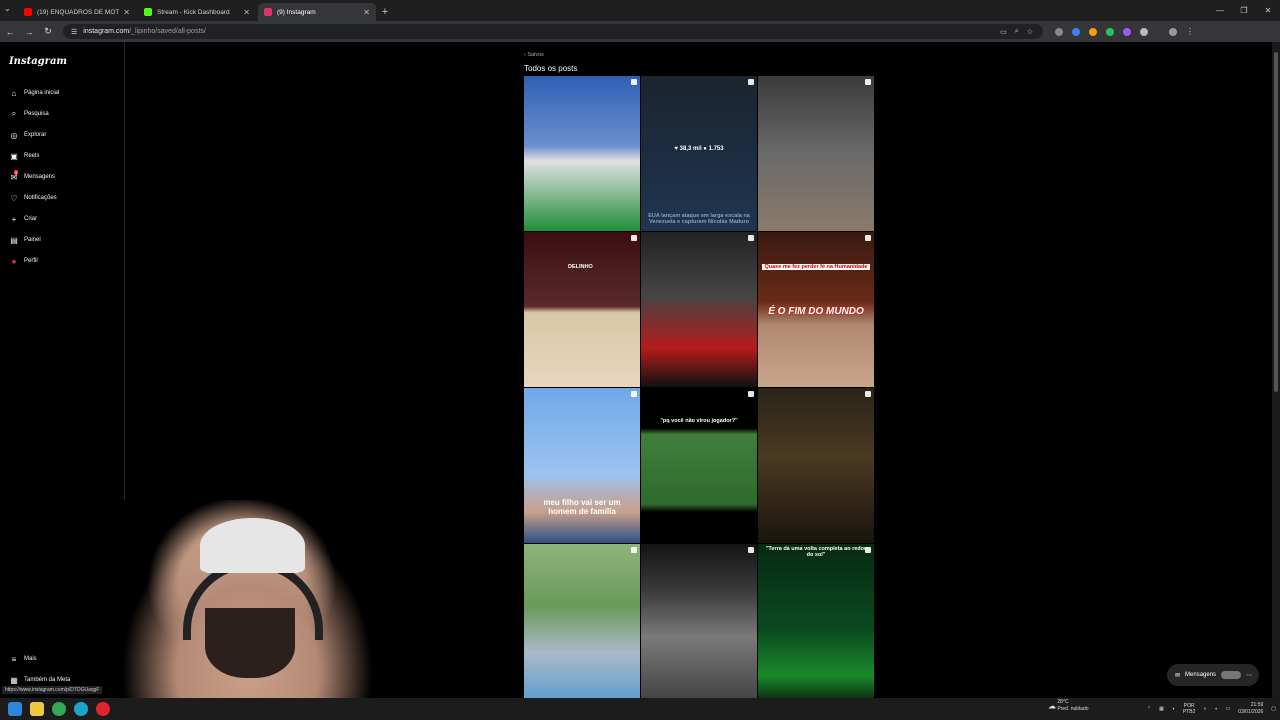 The image size is (1280, 720). Describe the element at coordinates (23, 659) in the screenshot. I see `sidebar-item-more: ≡ Mais` at that location.